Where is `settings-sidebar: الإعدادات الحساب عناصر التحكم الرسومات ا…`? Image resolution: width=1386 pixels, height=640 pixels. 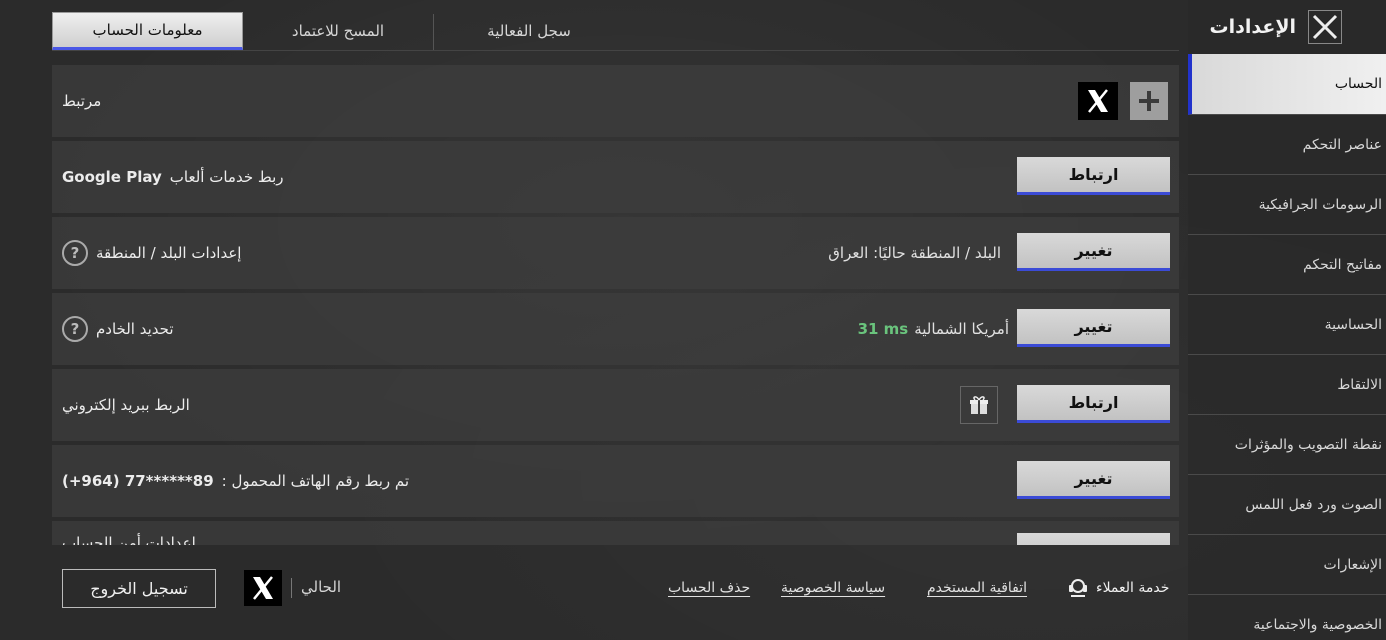 settings-sidebar: الإعدادات الحساب عناصر التحكم الرسومات ا… is located at coordinates (1287, 320).